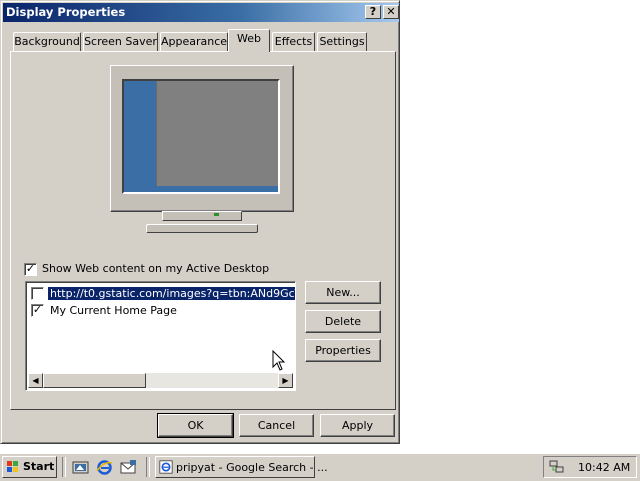 The image size is (640, 481). I want to click on cancel-button: Cancel, so click(276, 425).